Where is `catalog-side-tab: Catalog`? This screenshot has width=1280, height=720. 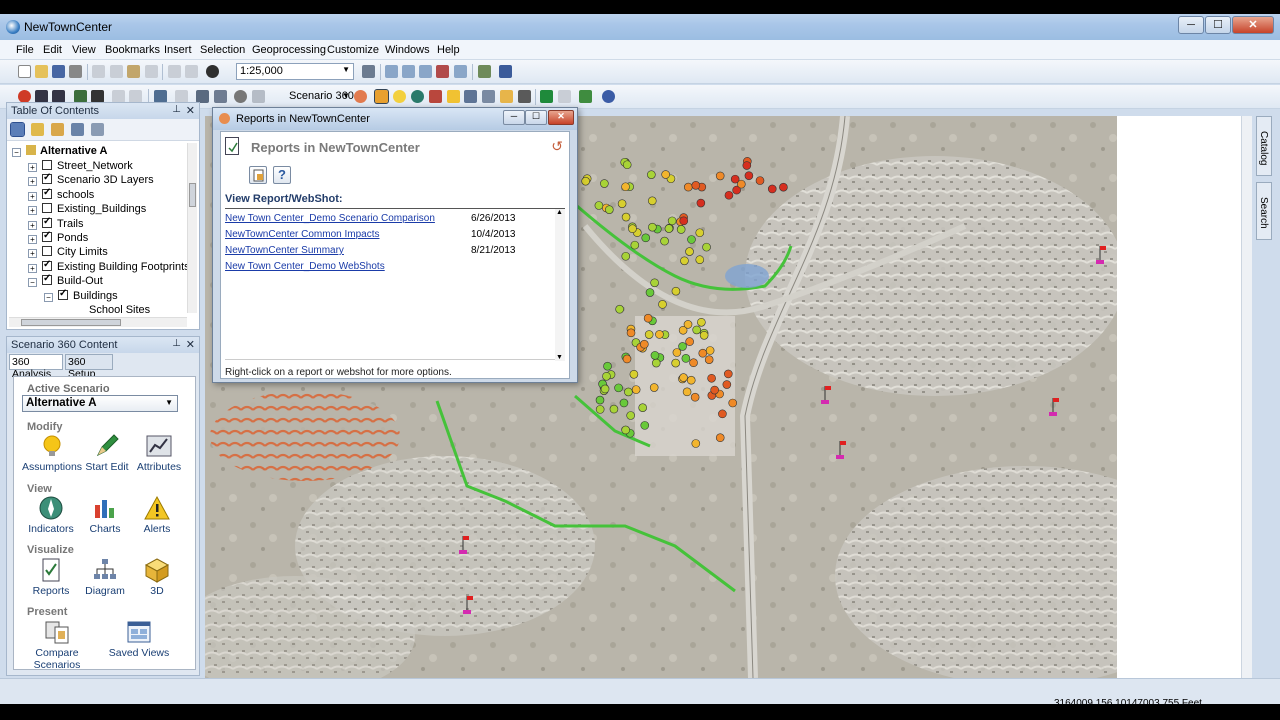
catalog-side-tab: Catalog is located at coordinates (1264, 146).